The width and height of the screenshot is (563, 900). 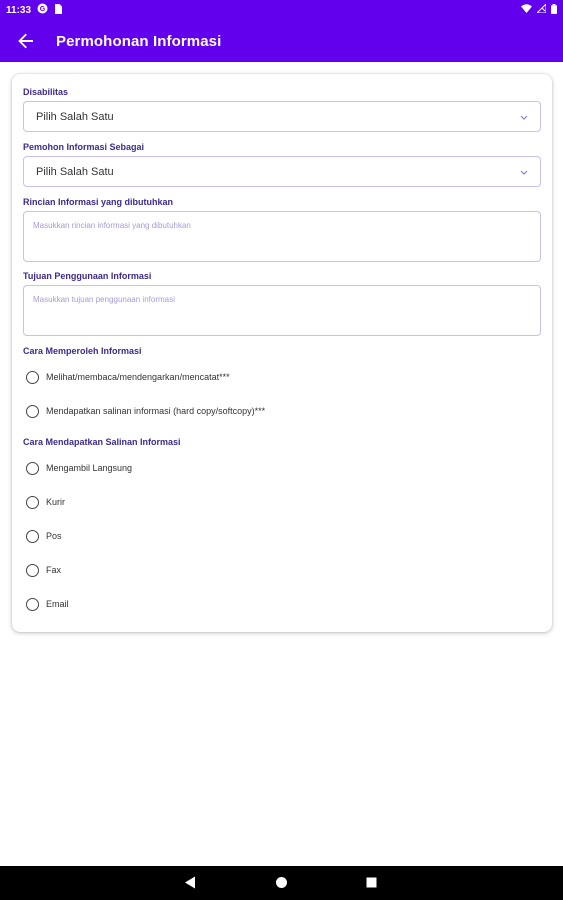 I want to click on radio-option-mengambil: Mengambil Langsung, so click(x=79, y=468).